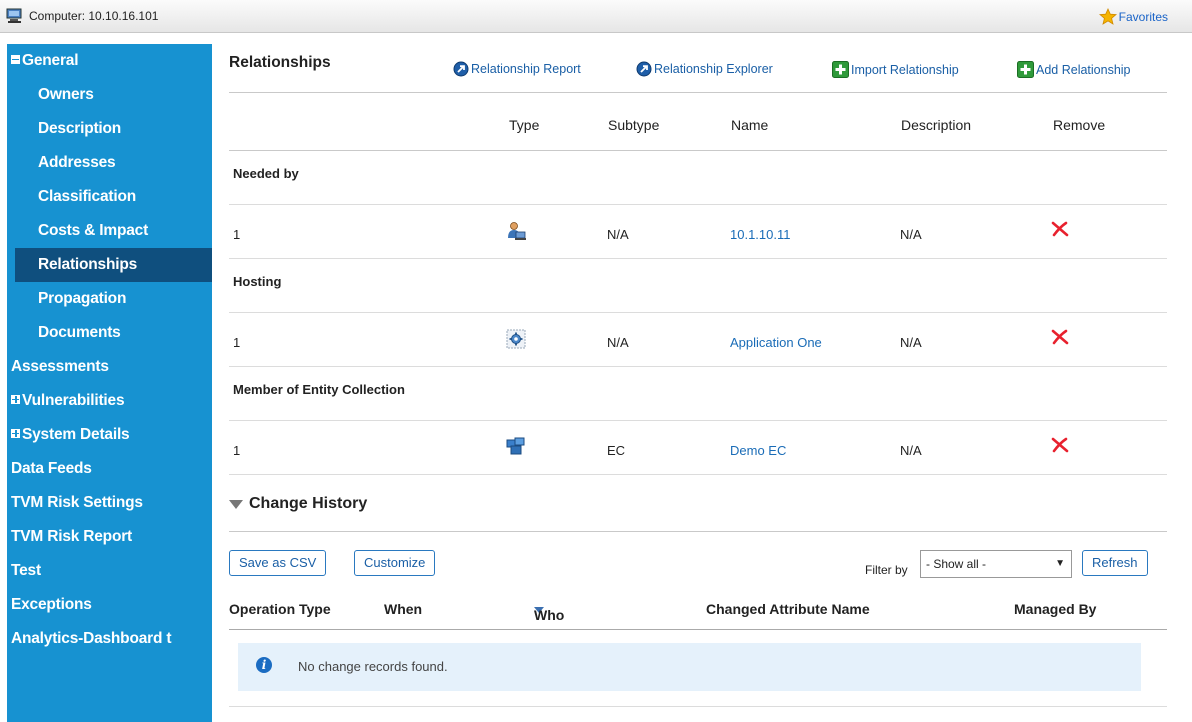 This screenshot has height=722, width=1192. What do you see at coordinates (526, 69) in the screenshot?
I see `relationship-report-label: Relationship Report` at bounding box center [526, 69].